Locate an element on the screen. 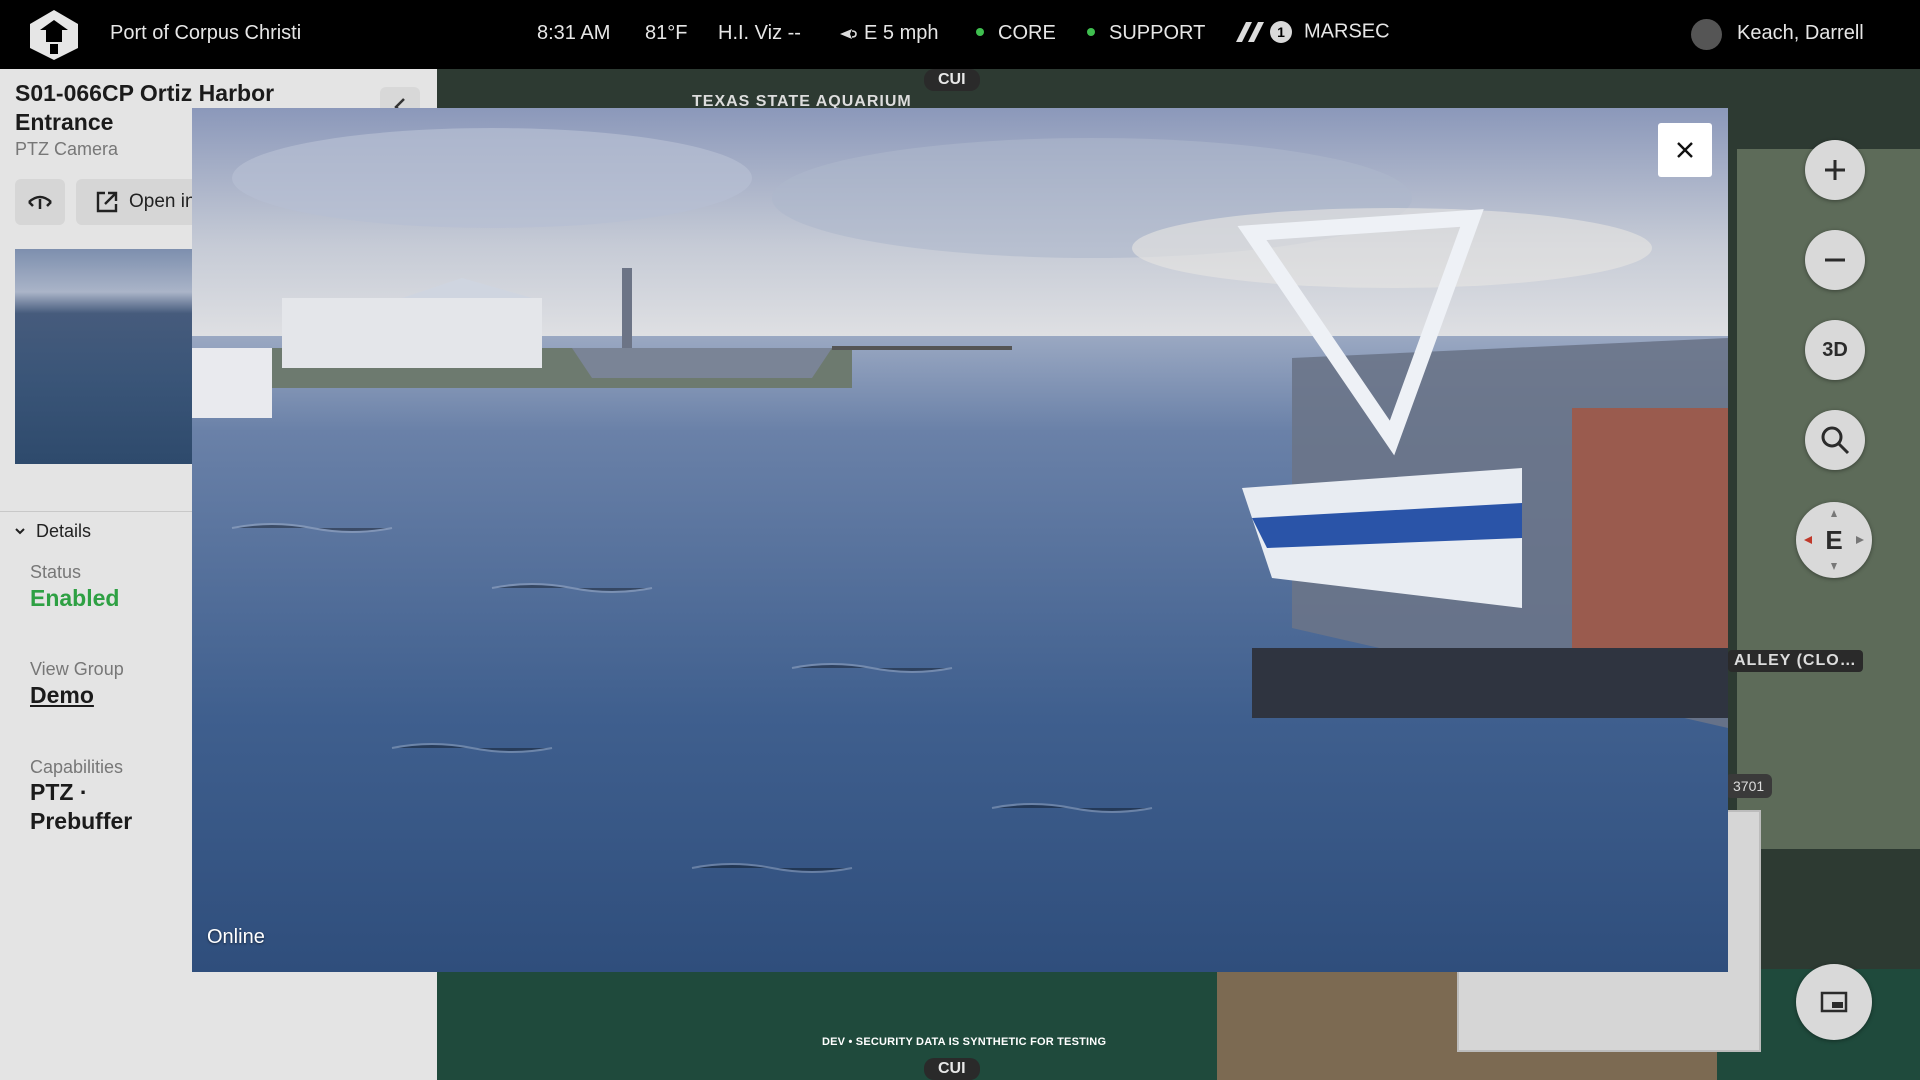 The height and width of the screenshot is (1080, 1920). port-logo-icon is located at coordinates (54, 35).